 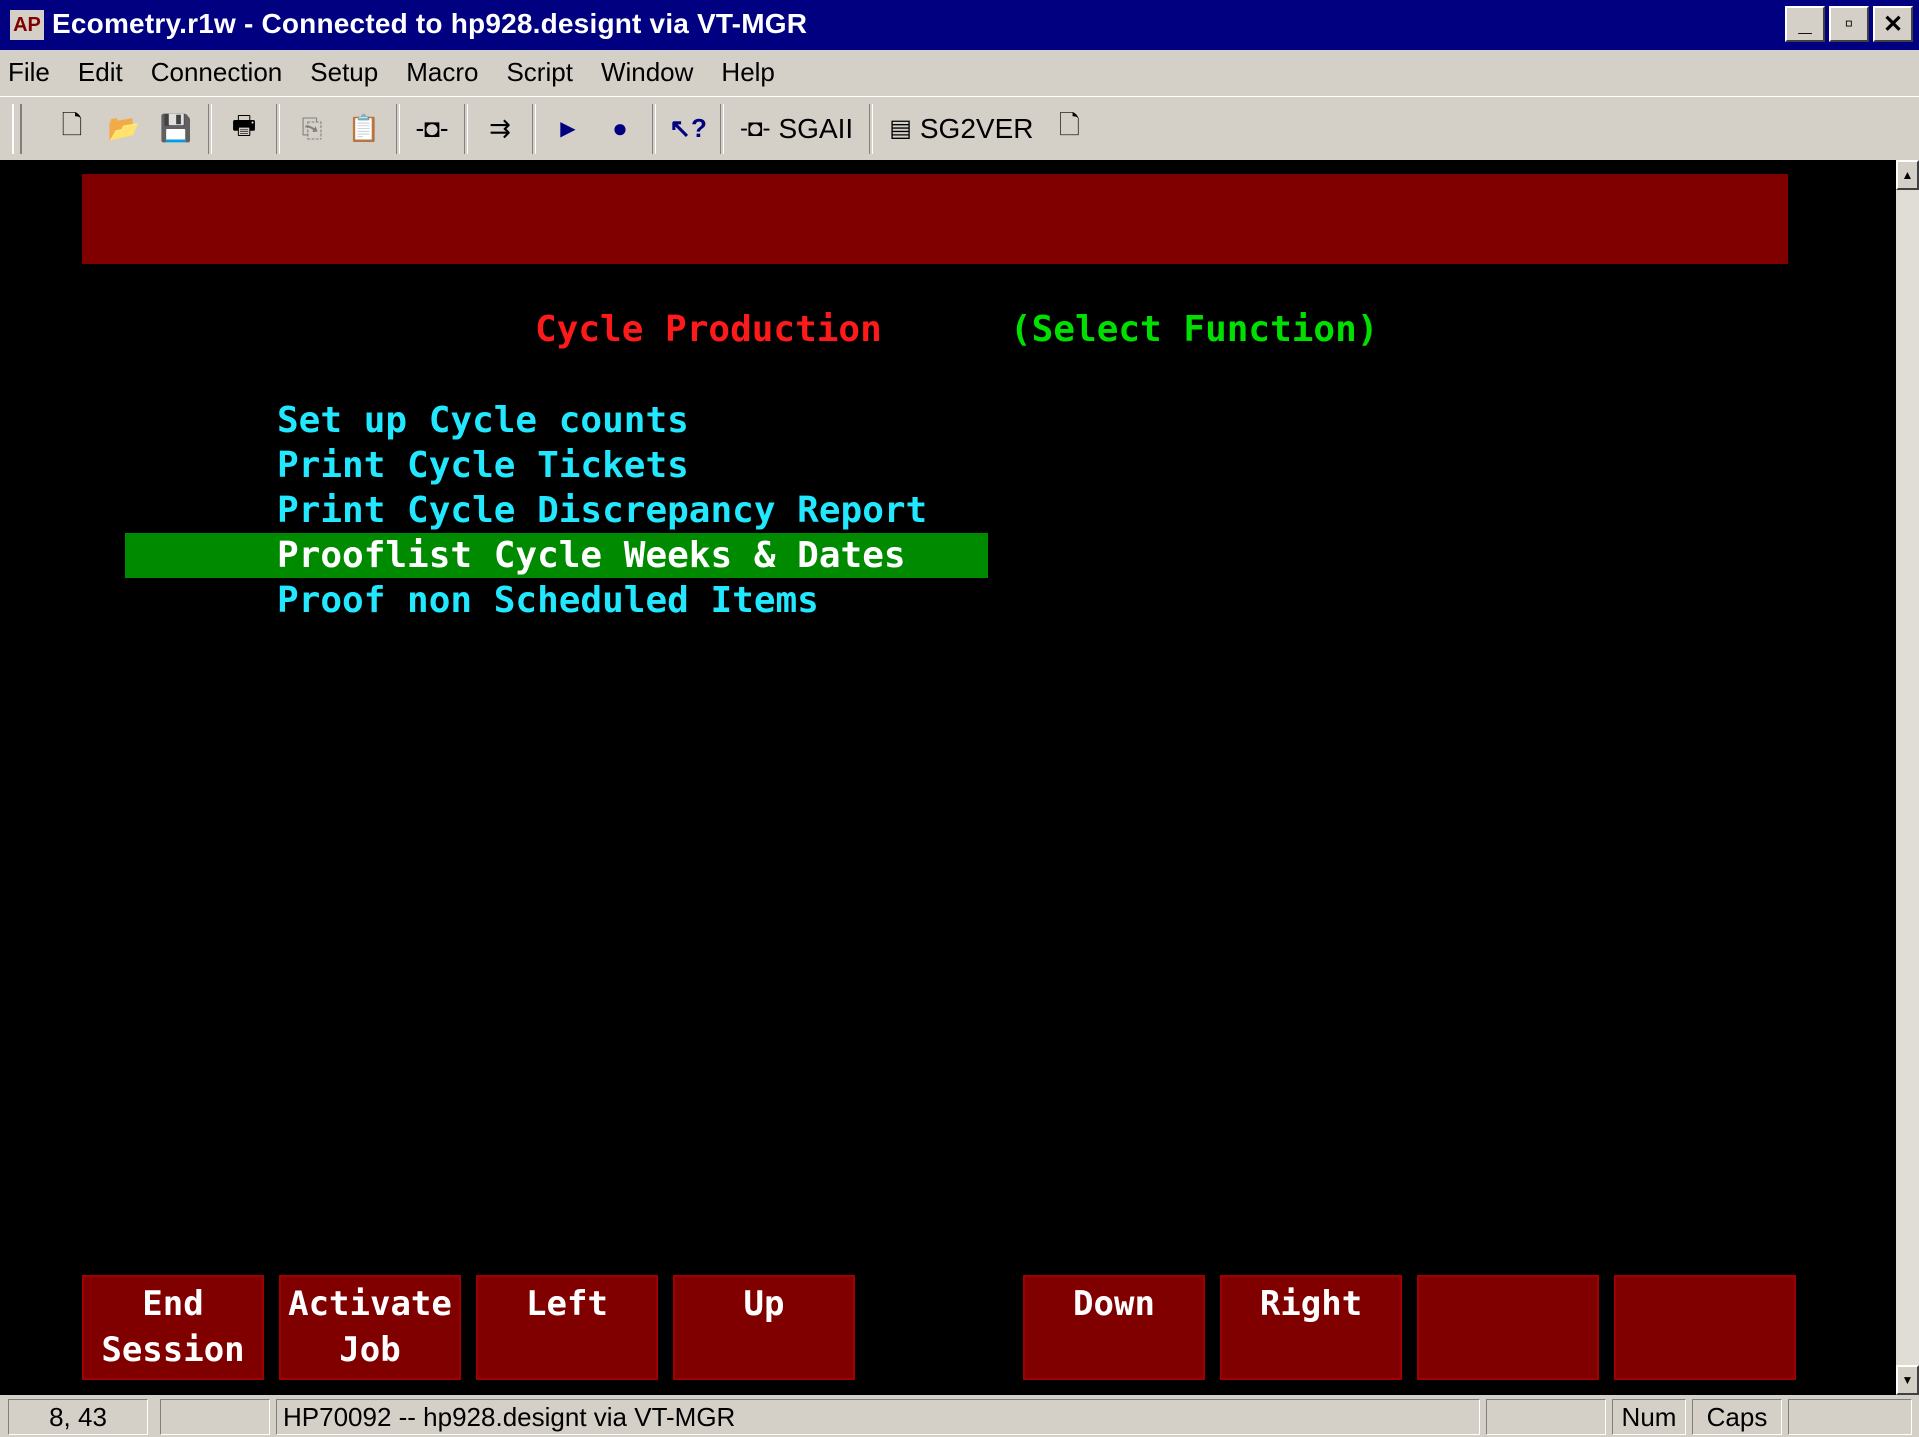 I want to click on fkey-down: Down, so click(x=1114, y=1327).